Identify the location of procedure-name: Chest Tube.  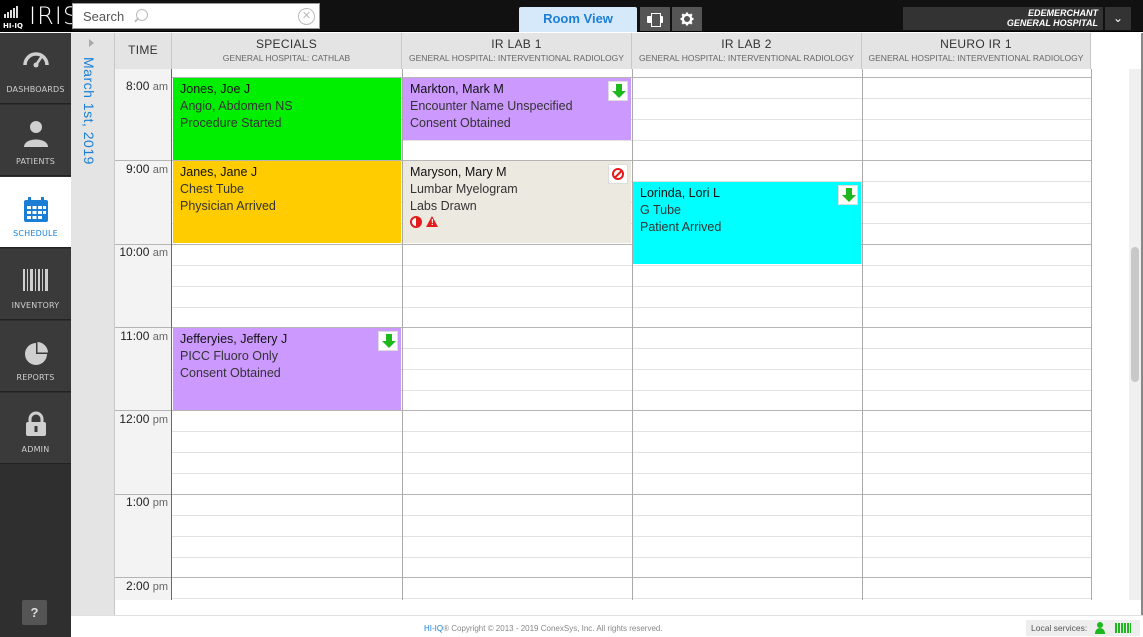
(212, 189).